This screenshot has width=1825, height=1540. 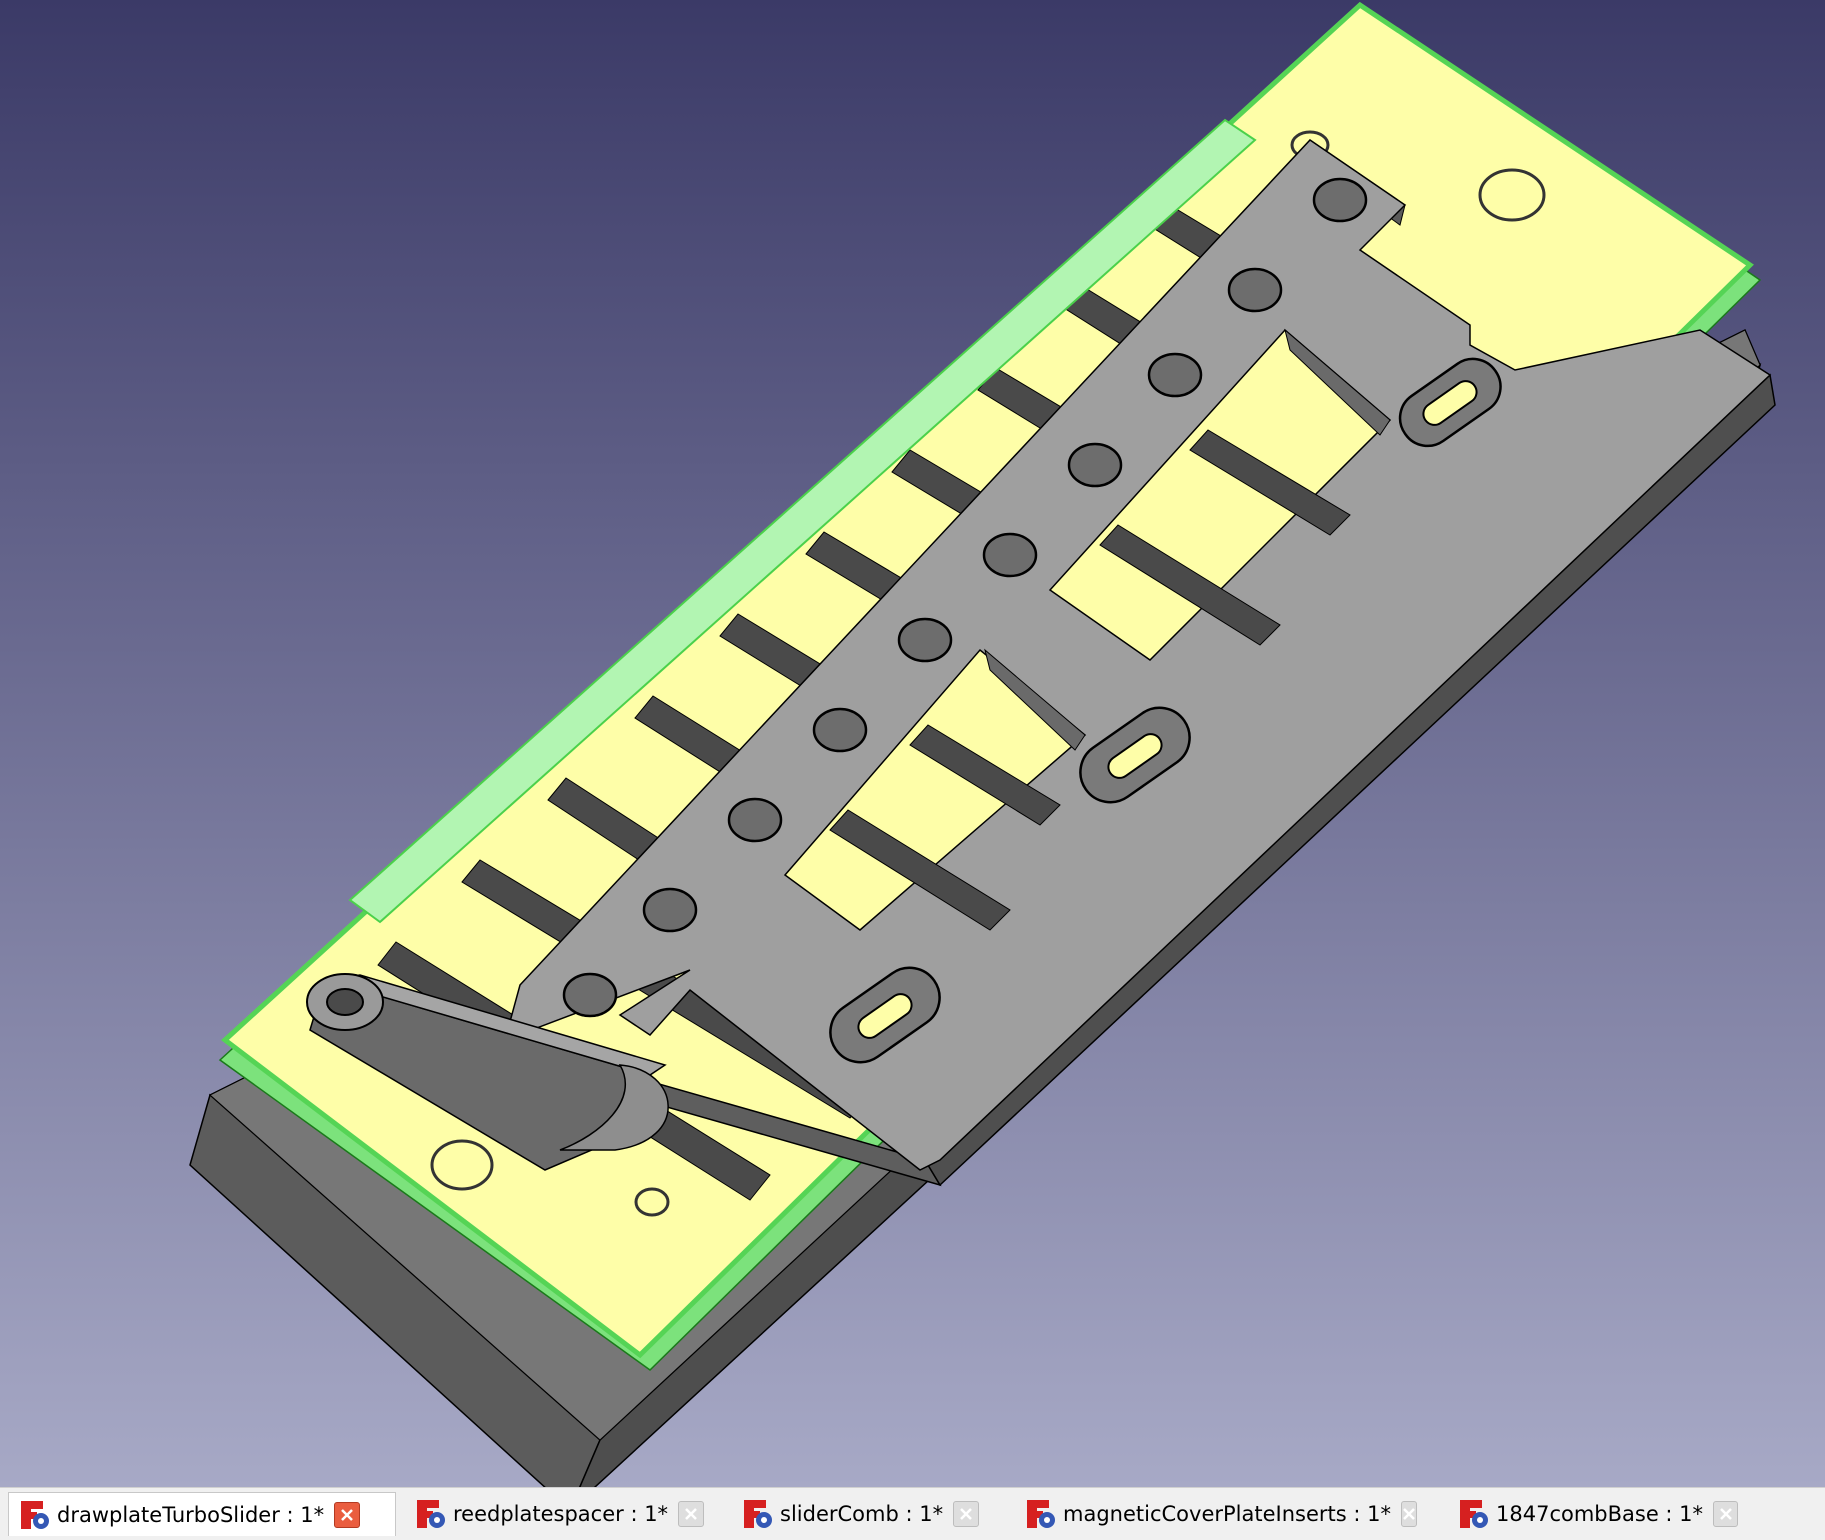 I want to click on tab-label: reedplatespacer : 1*, so click(x=561, y=1514).